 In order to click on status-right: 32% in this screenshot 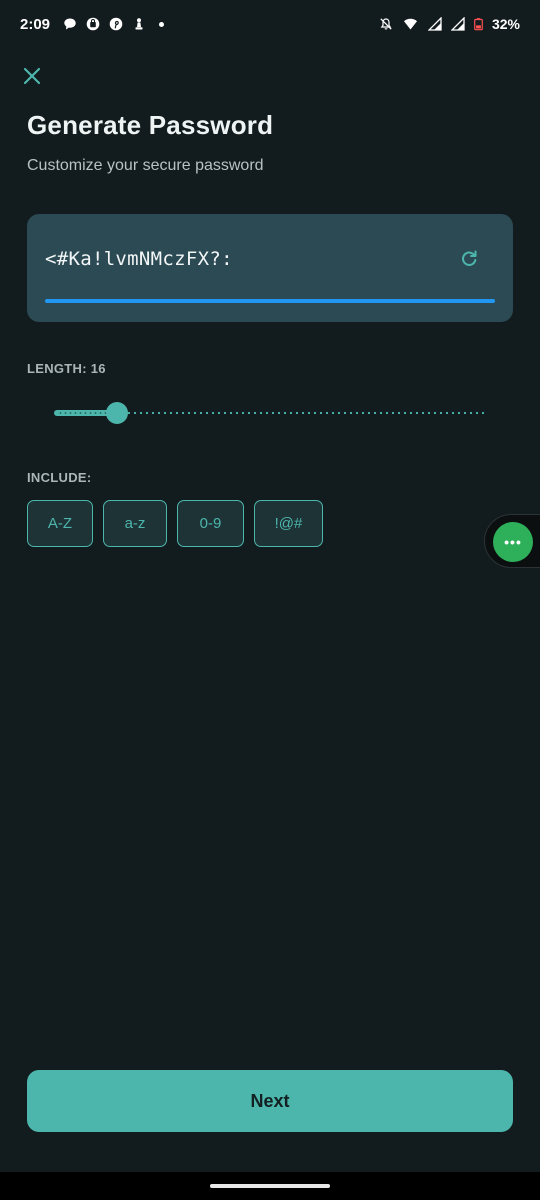, I will do `click(449, 24)`.